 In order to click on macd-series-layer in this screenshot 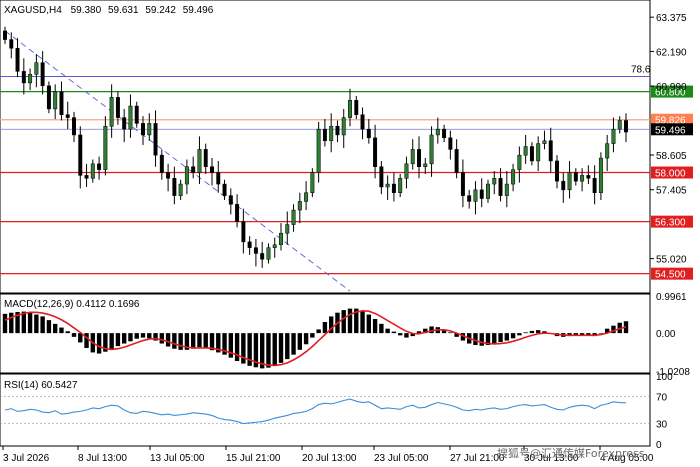, I will do `click(315, 338)`.